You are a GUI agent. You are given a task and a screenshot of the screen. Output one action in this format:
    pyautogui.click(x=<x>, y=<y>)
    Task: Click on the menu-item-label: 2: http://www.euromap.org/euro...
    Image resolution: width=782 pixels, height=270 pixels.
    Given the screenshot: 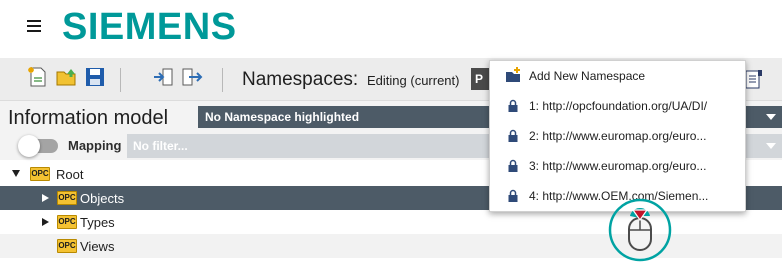 What is the action you would take?
    pyautogui.click(x=618, y=136)
    